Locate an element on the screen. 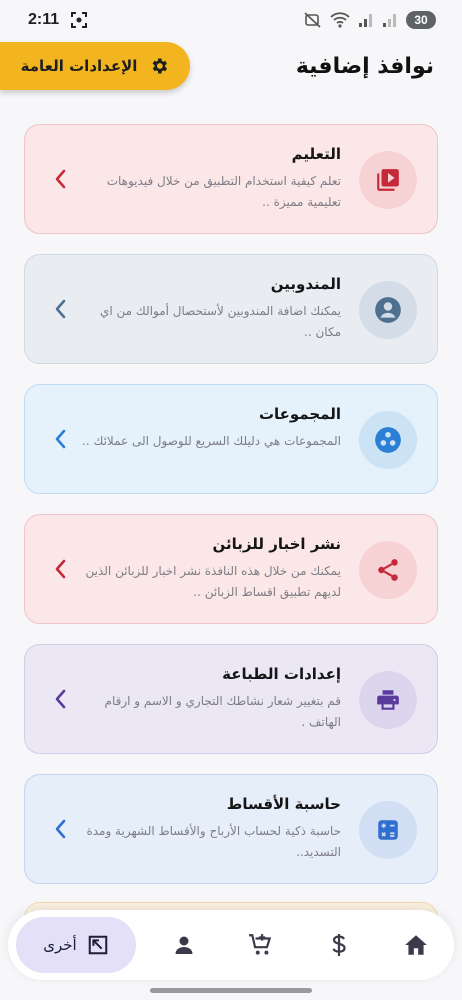  screenshot-icon is located at coordinates (79, 20).